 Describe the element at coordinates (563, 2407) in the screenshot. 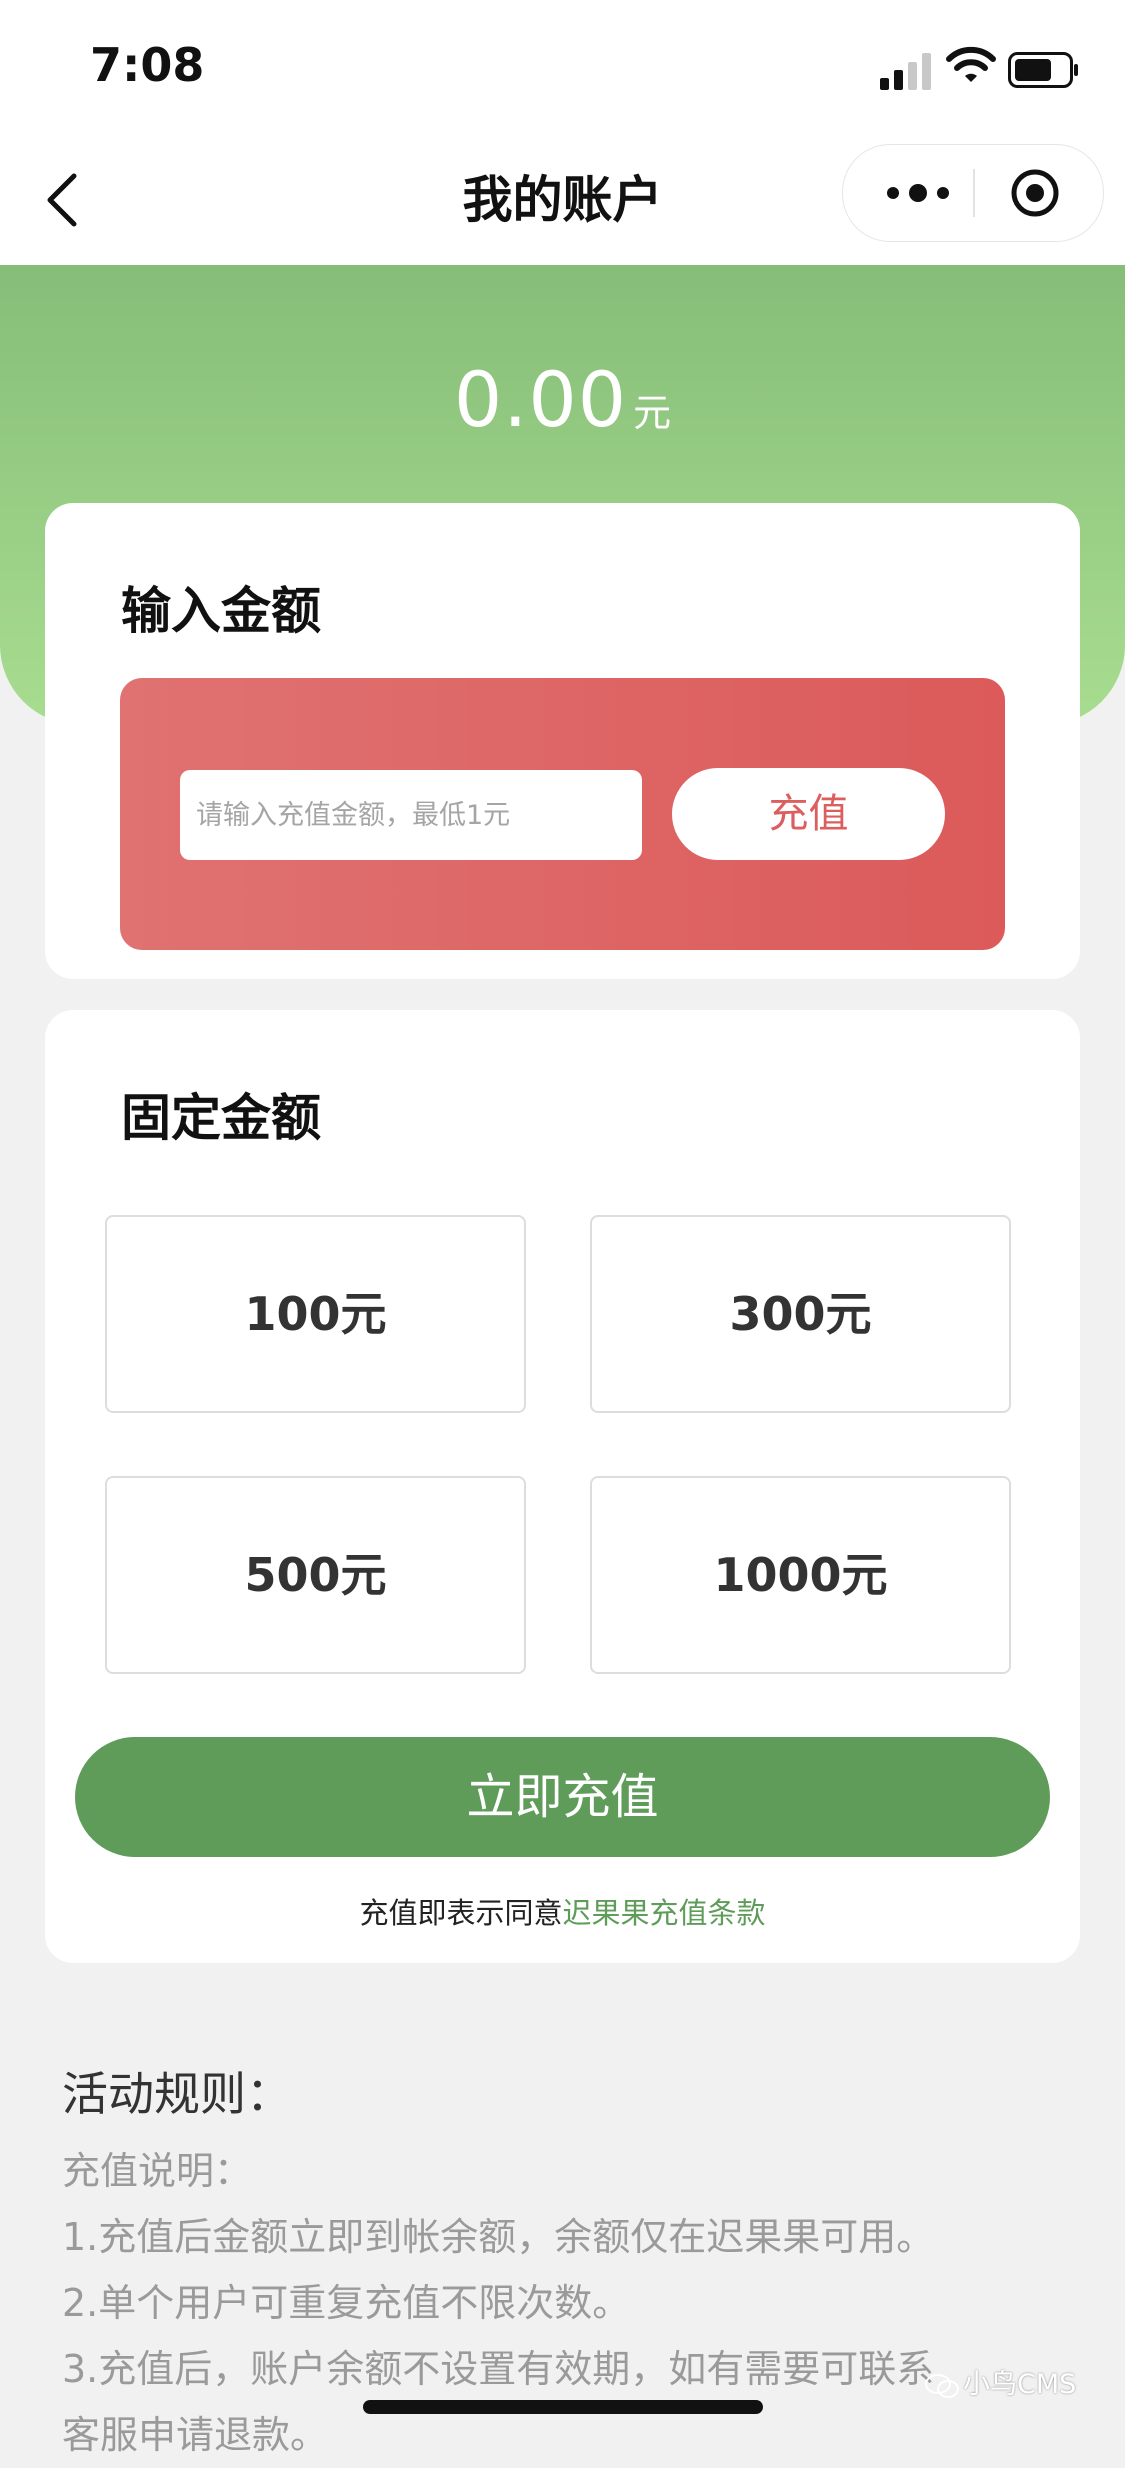

I see `home-indicator` at that location.